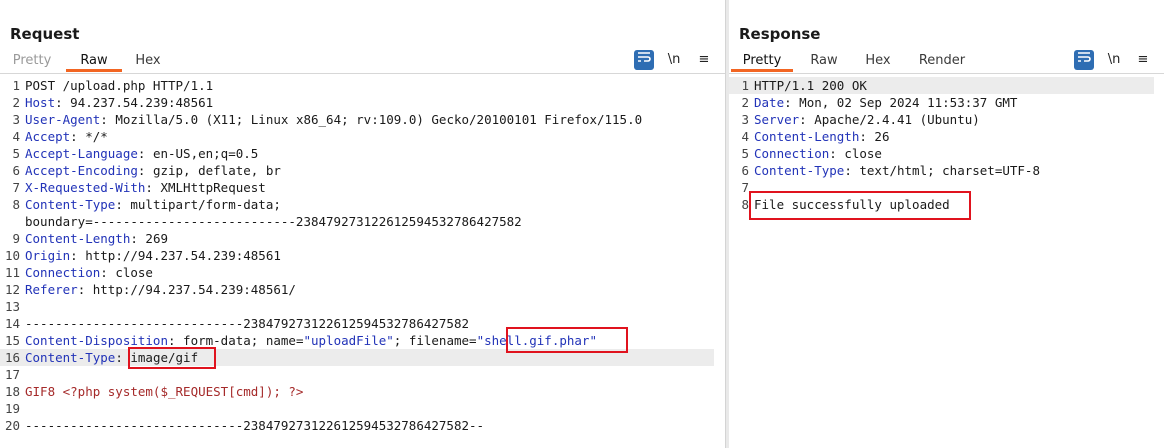 The height and width of the screenshot is (448, 1164). I want to click on code-line: 4 Content-Length: 26, so click(946, 136).